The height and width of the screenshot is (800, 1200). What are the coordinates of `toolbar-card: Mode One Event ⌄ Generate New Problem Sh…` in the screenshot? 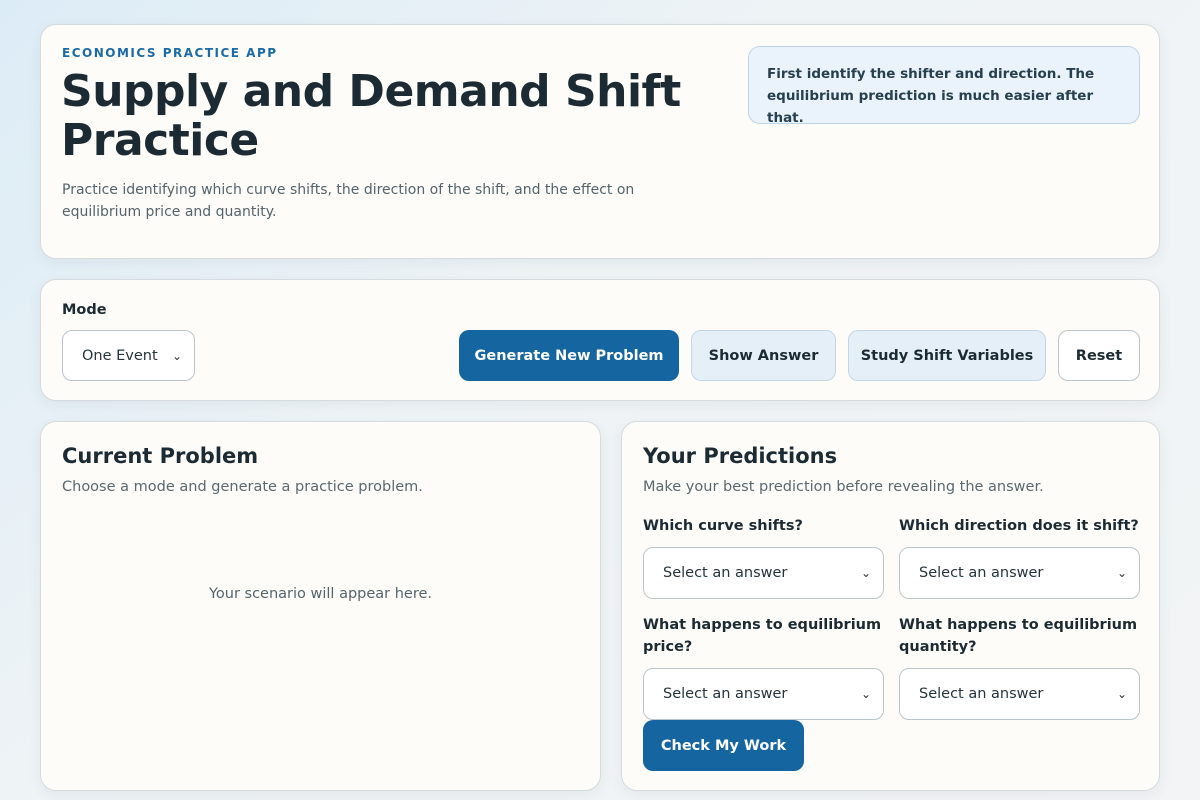 It's located at (600, 340).